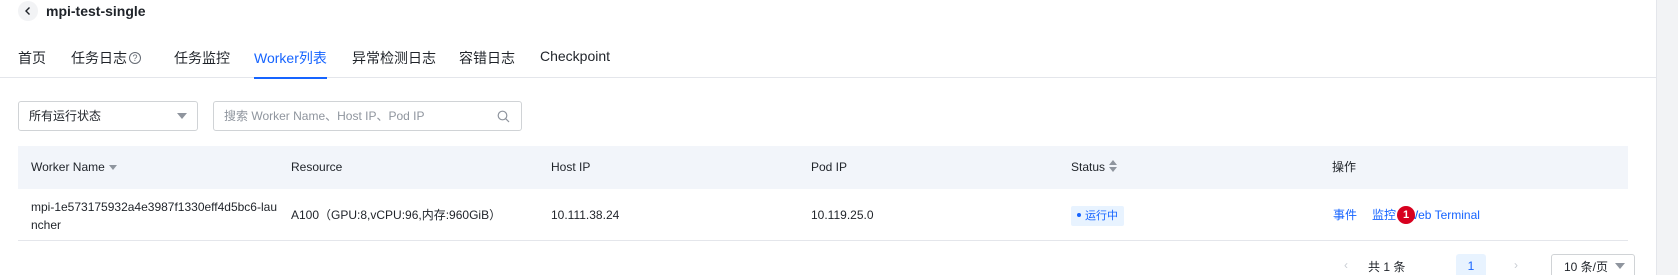  What do you see at coordinates (503, 116) in the screenshot?
I see `search-icon` at bounding box center [503, 116].